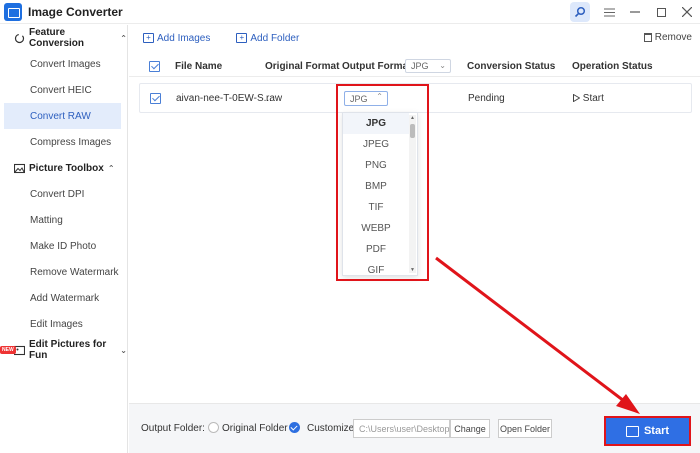  Describe the element at coordinates (511, 66) in the screenshot. I see `header-conversion-status: Conversion Status` at that location.